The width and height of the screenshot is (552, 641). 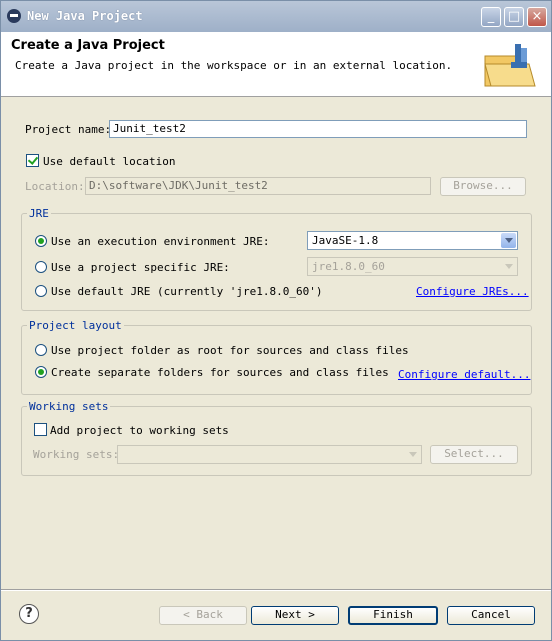 I want to click on project-name-input: Junit_test2, so click(x=318, y=129).